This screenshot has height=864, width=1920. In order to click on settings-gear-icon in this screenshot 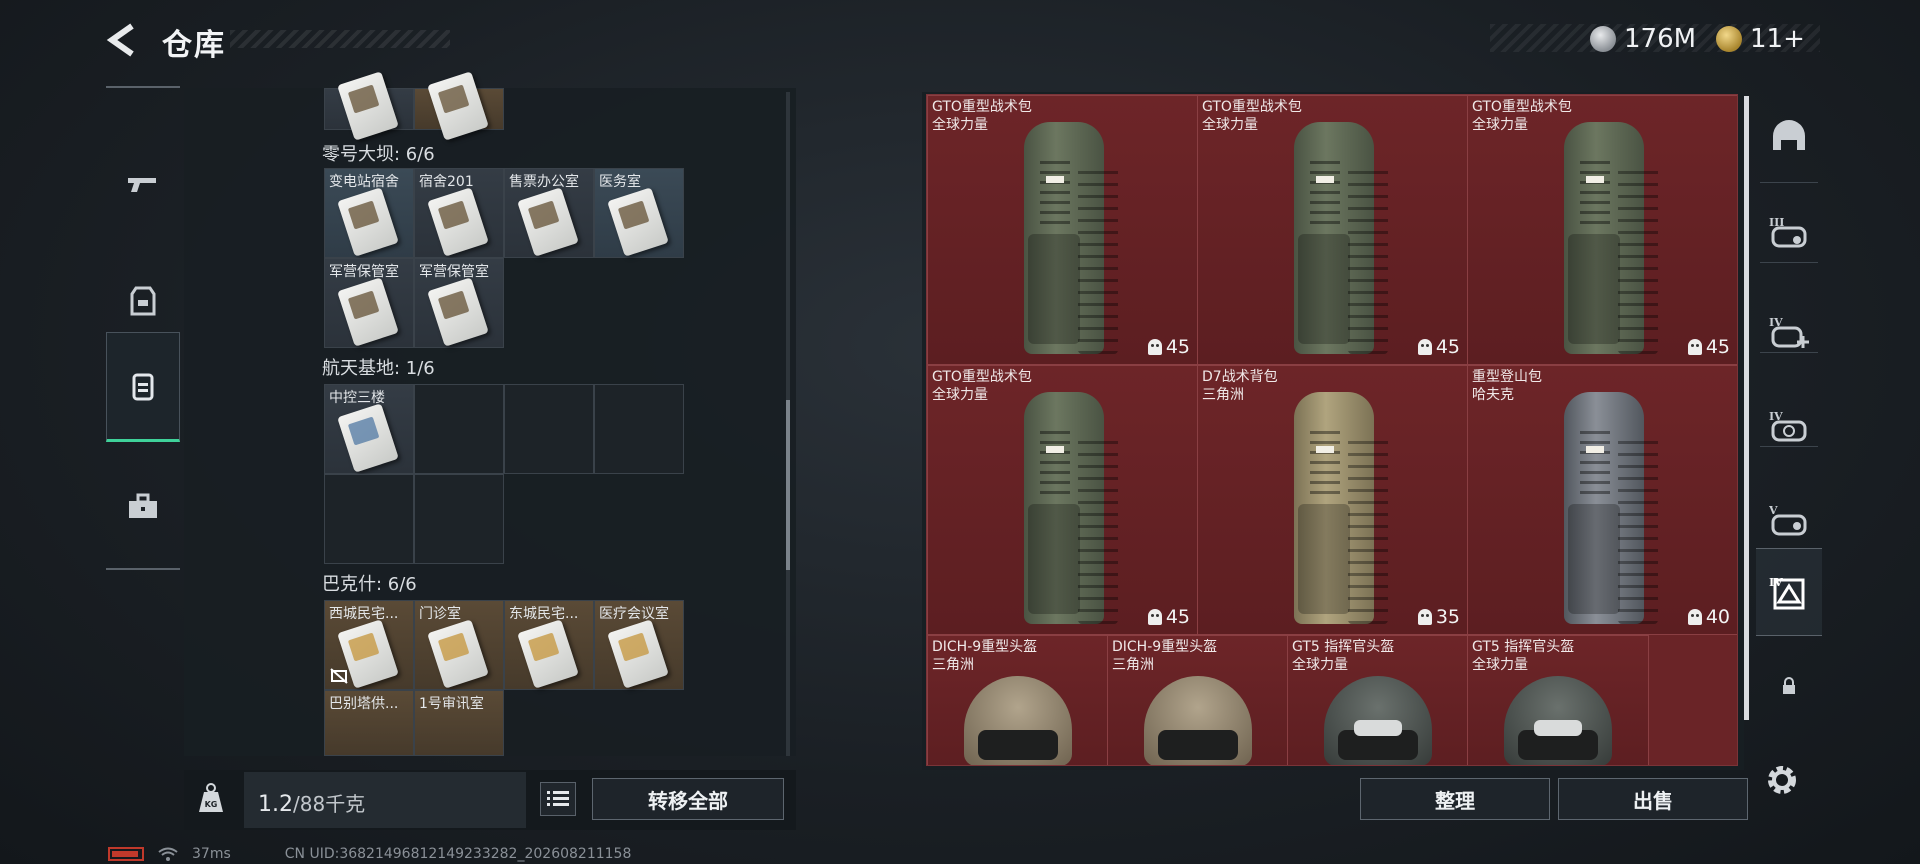, I will do `click(1782, 780)`.